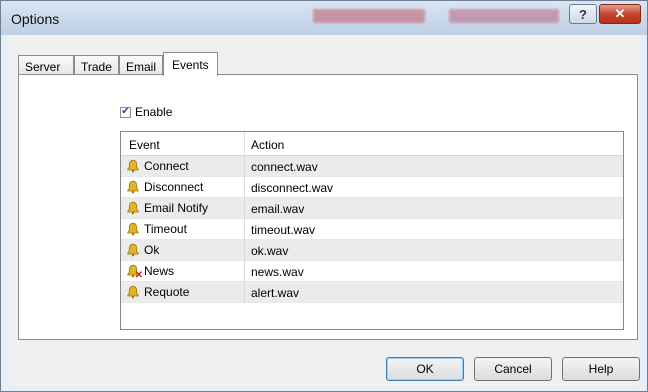 This screenshot has width=648, height=392. I want to click on help-button: Help, so click(601, 369).